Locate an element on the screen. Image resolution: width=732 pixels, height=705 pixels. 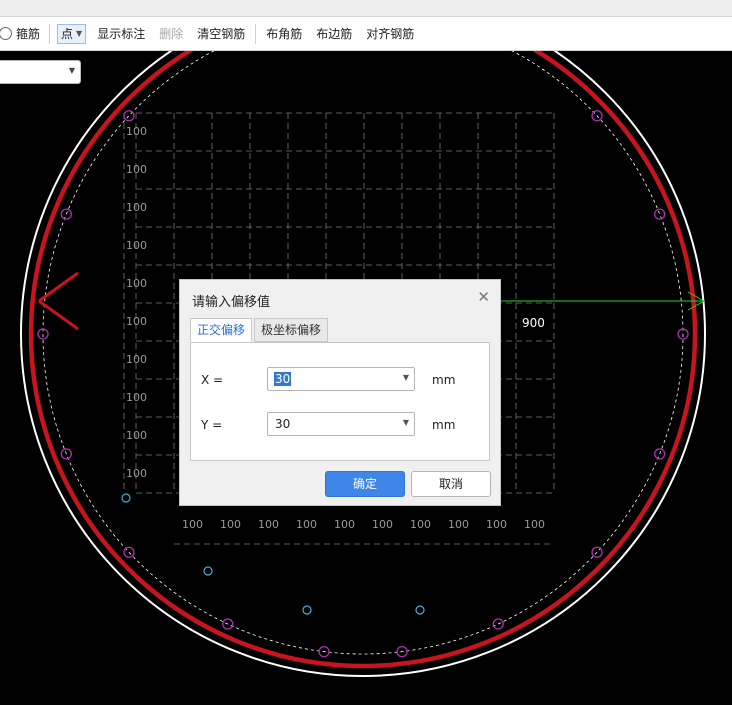
x-offset-value: 30 is located at coordinates (283, 379).